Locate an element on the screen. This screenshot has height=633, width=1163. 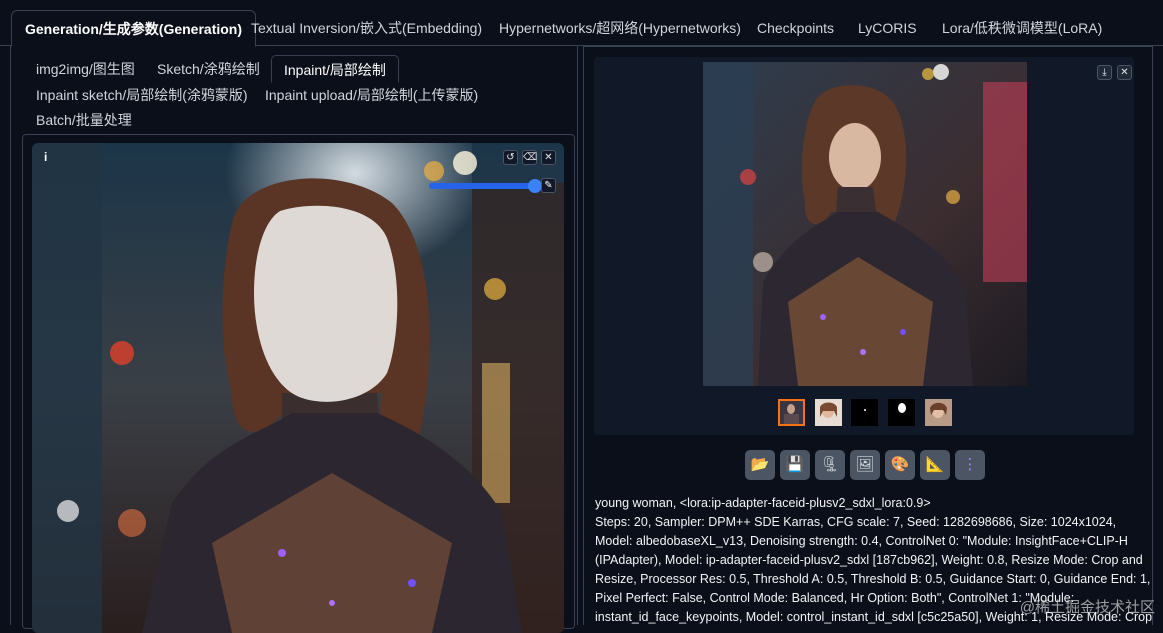
subtab-img2img: img2img/图生图 is located at coordinates (85, 69).